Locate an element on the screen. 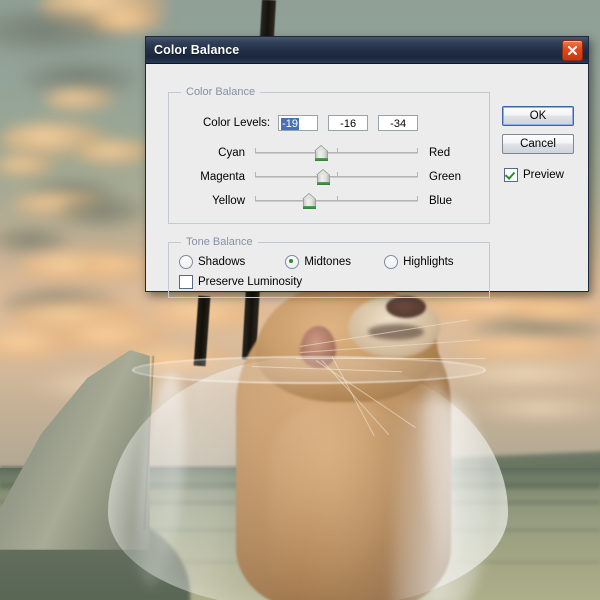 The image size is (600, 600). checkbox-icon is located at coordinates (186, 282).